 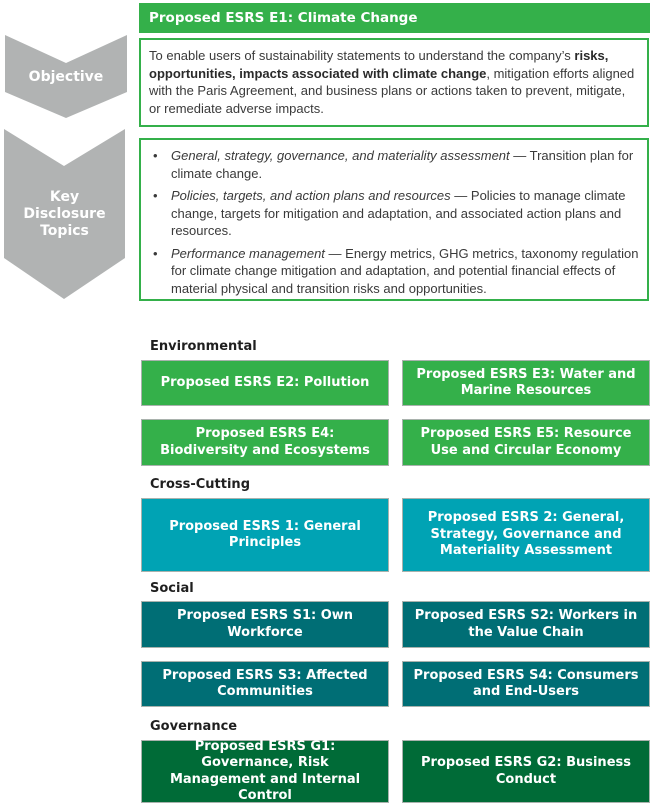 I want to click on key-topics-line-3: Topics, so click(x=64, y=231).